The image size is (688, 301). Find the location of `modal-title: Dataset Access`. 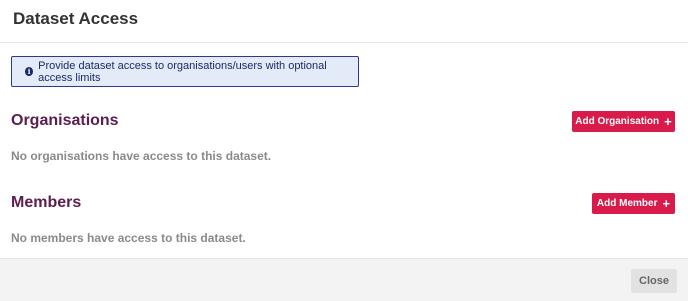

modal-title: Dataset Access is located at coordinates (76, 18).